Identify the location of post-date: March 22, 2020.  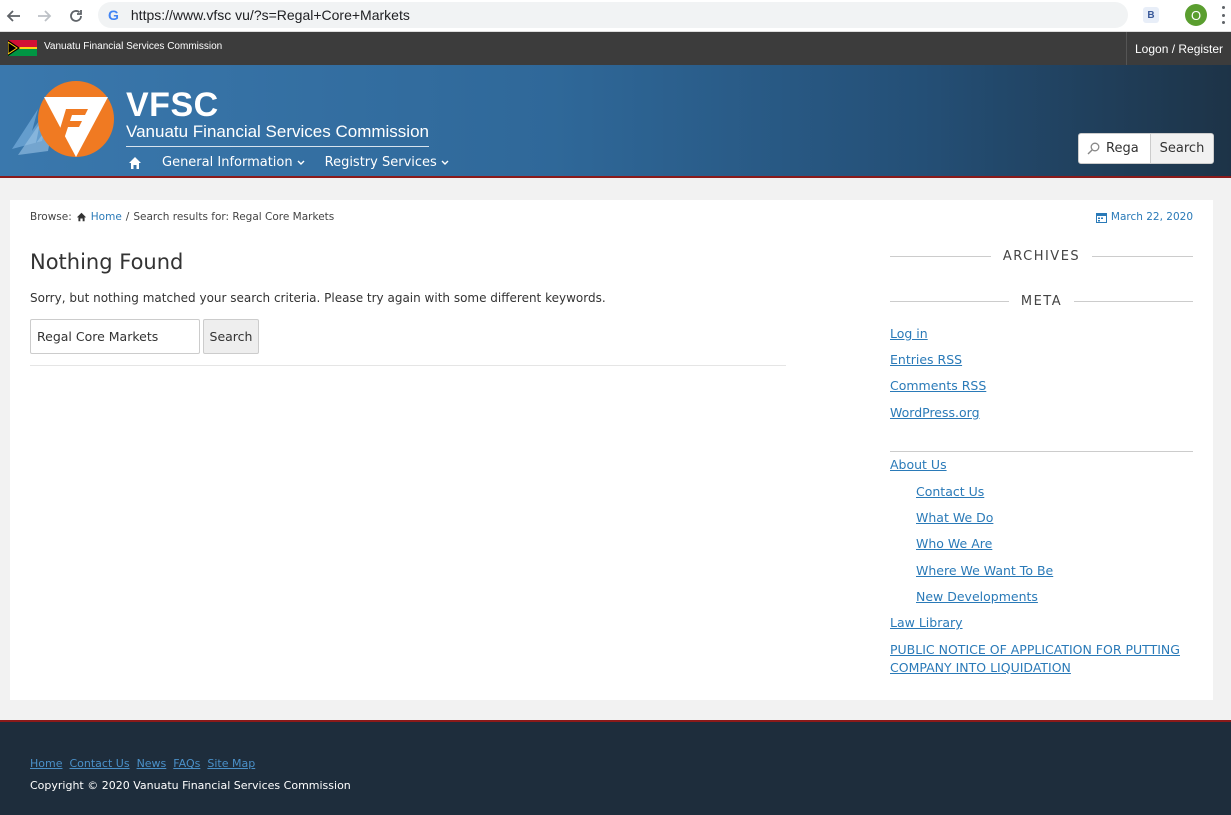
(1144, 217).